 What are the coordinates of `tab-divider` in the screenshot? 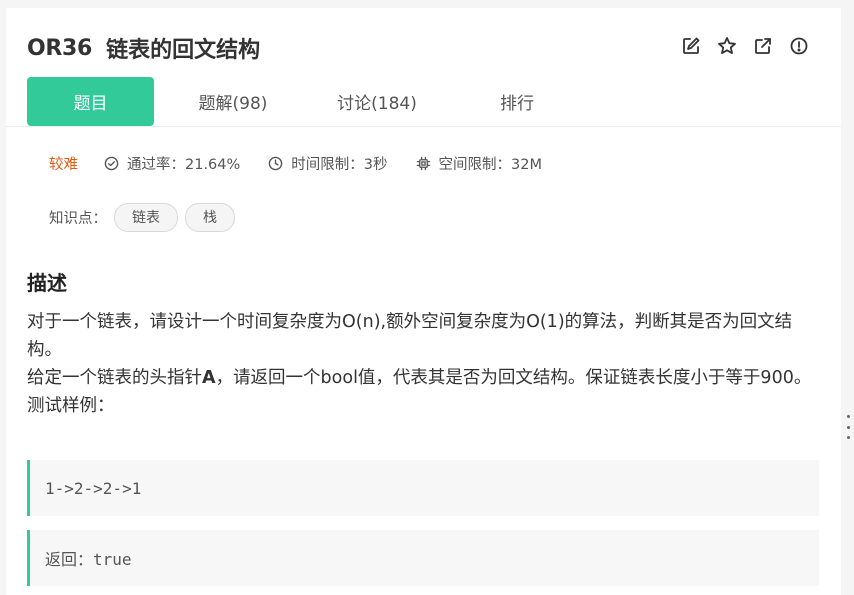 It's located at (423, 126).